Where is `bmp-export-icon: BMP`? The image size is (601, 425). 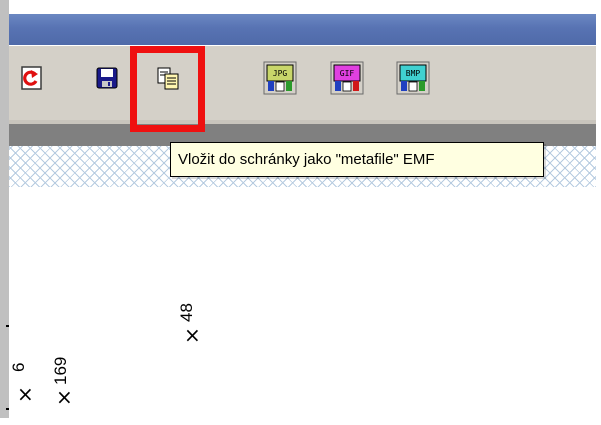 bmp-export-icon: BMP is located at coordinates (413, 78).